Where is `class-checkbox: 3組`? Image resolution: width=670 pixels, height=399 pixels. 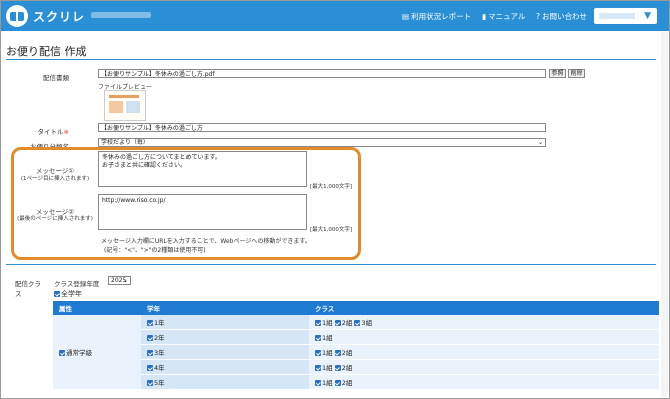 class-checkbox: 3組 is located at coordinates (363, 323).